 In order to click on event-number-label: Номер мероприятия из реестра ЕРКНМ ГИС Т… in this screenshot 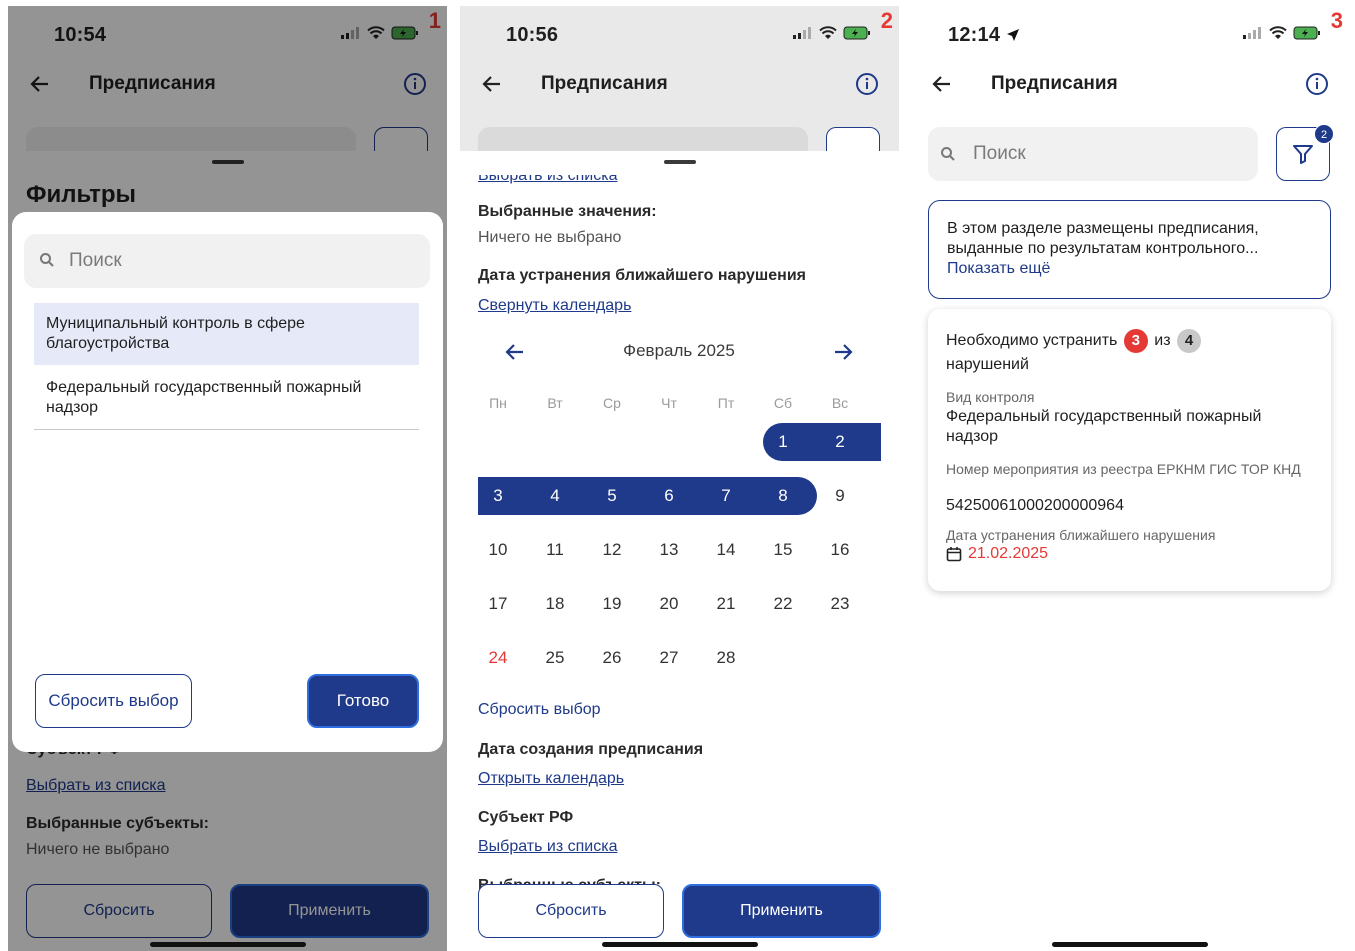, I will do `click(1123, 469)`.